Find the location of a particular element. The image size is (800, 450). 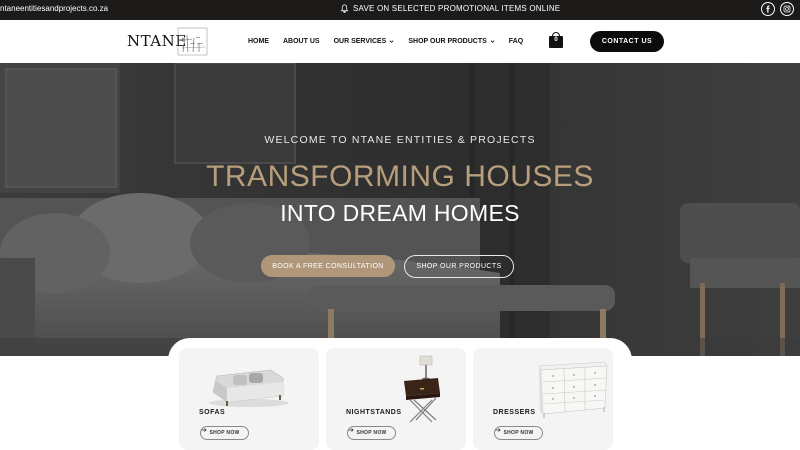

product-card-label: NIGHTSTANDS is located at coordinates (374, 412).